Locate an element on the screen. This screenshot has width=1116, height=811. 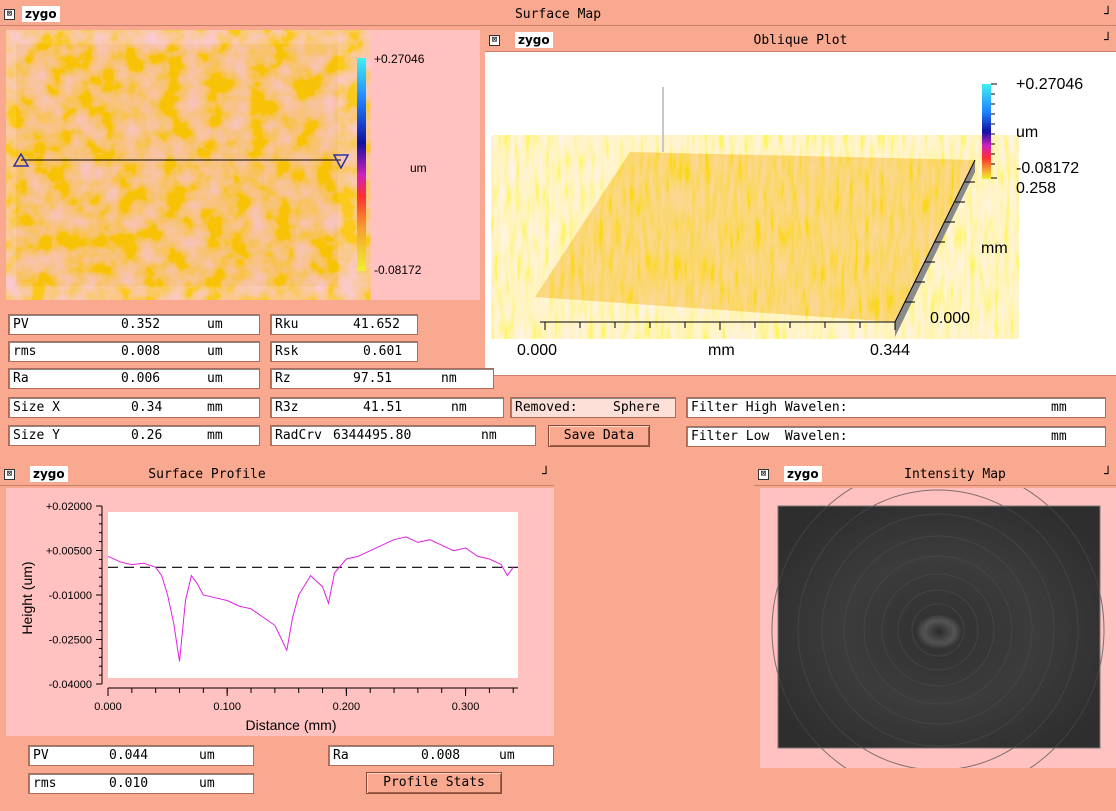
surface-map-image is located at coordinates (177, 165).